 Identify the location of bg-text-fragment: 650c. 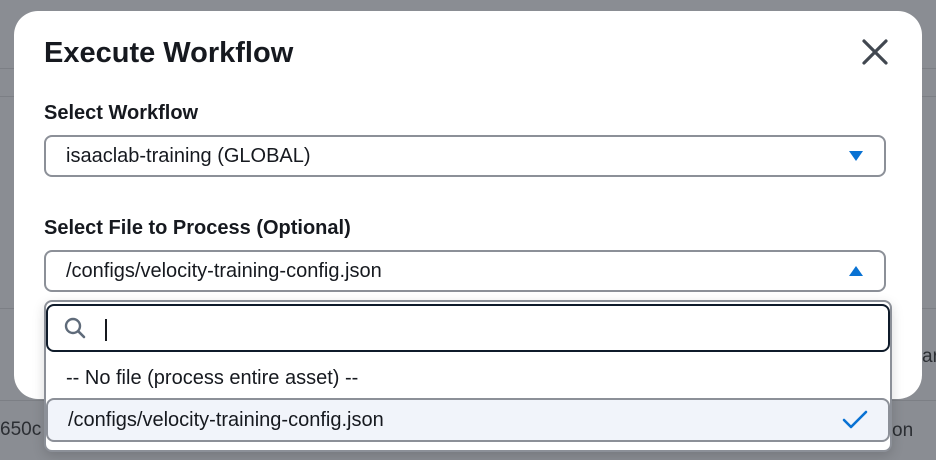
(21, 429).